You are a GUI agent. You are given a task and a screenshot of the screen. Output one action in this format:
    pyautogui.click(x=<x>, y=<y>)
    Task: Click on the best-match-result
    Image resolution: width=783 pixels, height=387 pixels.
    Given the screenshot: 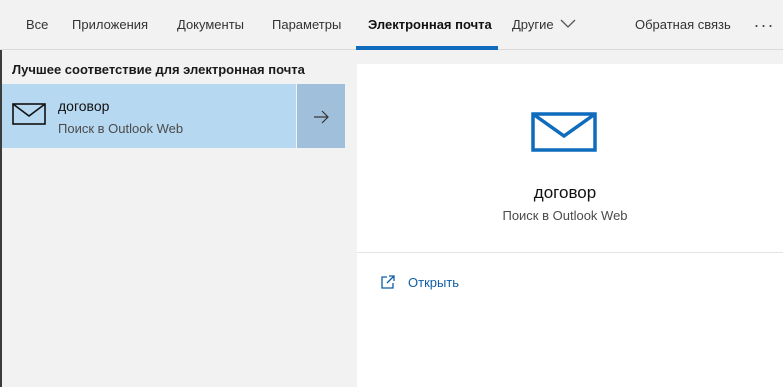 What is the action you would take?
    pyautogui.click(x=149, y=116)
    